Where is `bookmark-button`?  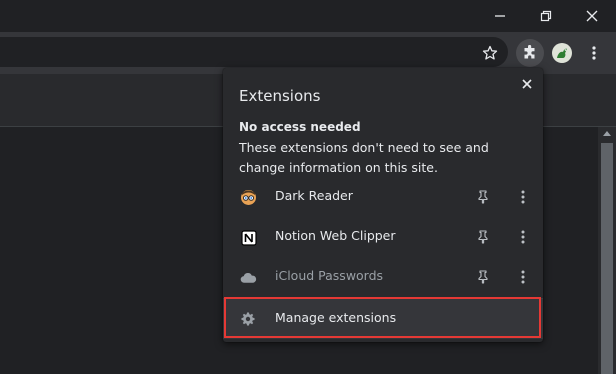
bookmark-button is located at coordinates (490, 53).